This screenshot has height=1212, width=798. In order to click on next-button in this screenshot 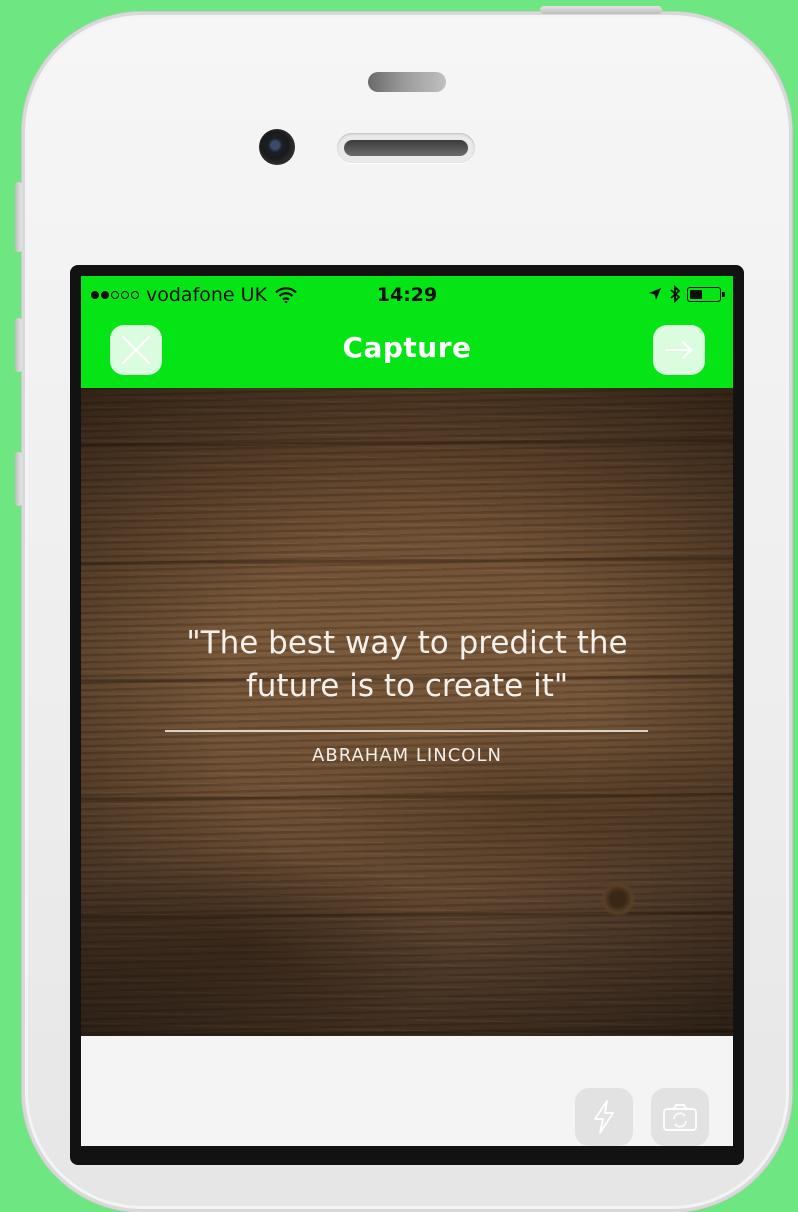, I will do `click(679, 350)`.